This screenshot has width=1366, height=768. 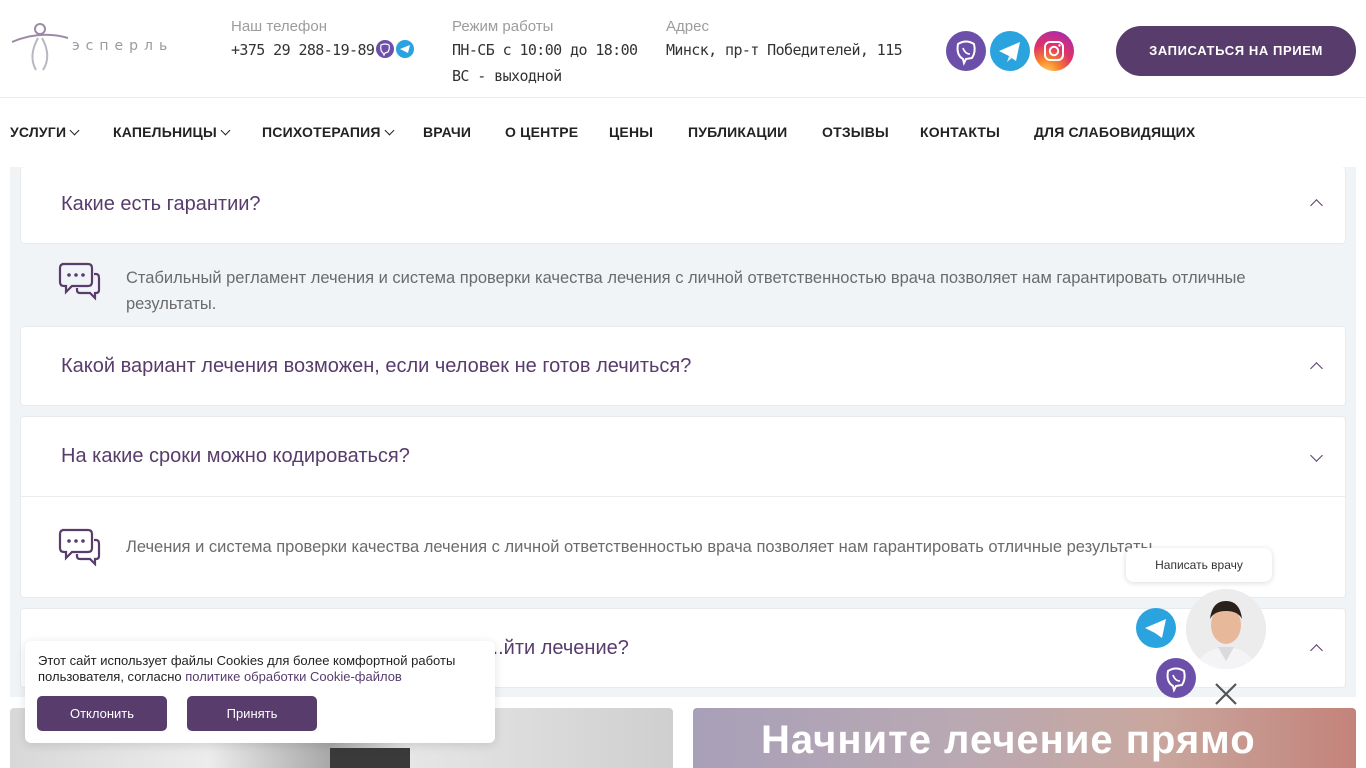 I want to click on book-appointment-button: ЗАПИСАТЬСЯ НА ПРИЕМ, so click(x=1236, y=51).